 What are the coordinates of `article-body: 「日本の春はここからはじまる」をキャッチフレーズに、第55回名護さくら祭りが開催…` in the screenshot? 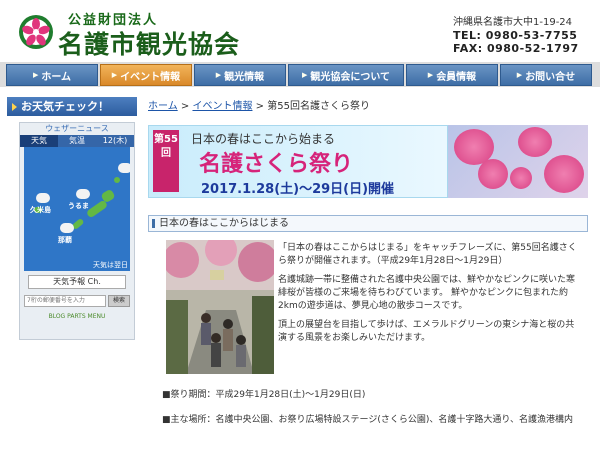 It's located at (428, 296).